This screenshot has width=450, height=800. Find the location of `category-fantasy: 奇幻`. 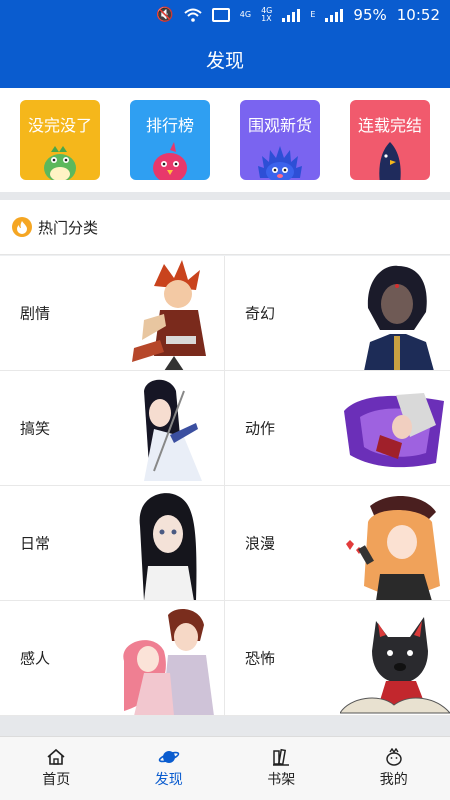

category-fantasy: 奇幻 is located at coordinates (337, 313).